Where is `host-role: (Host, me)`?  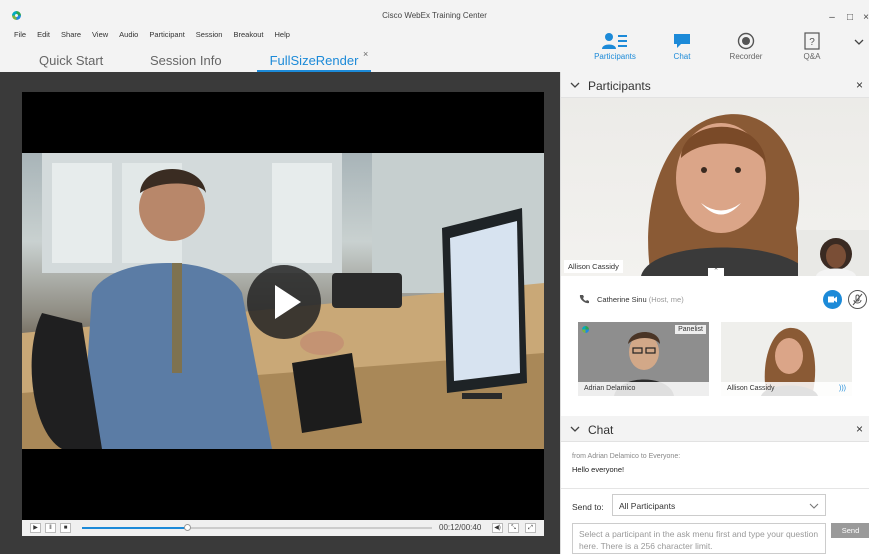 host-role: (Host, me) is located at coordinates (666, 299).